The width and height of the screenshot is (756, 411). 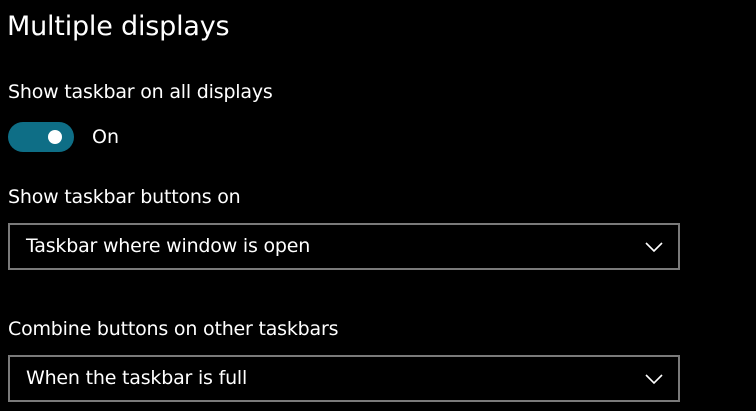 I want to click on taskbar-buttons-on-value: Taskbar where window is open, so click(x=168, y=246).